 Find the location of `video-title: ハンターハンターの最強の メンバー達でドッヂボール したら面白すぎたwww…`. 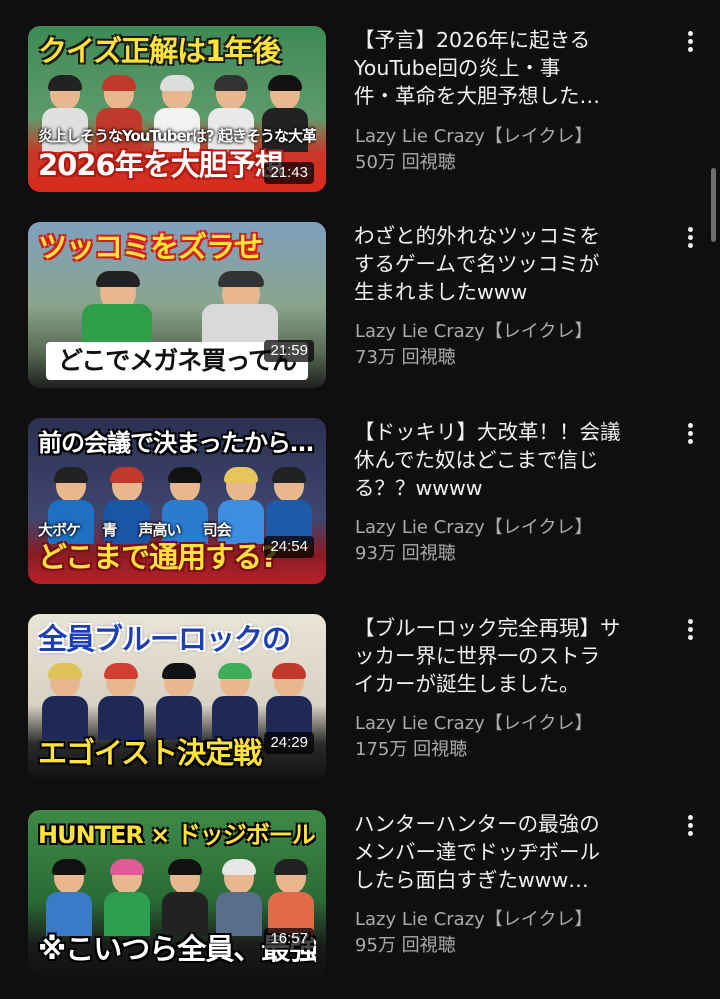

video-title: ハンターハンターの最強の メンバー達でドッヂボール したら面白すぎたwww… is located at coordinates (504, 852).